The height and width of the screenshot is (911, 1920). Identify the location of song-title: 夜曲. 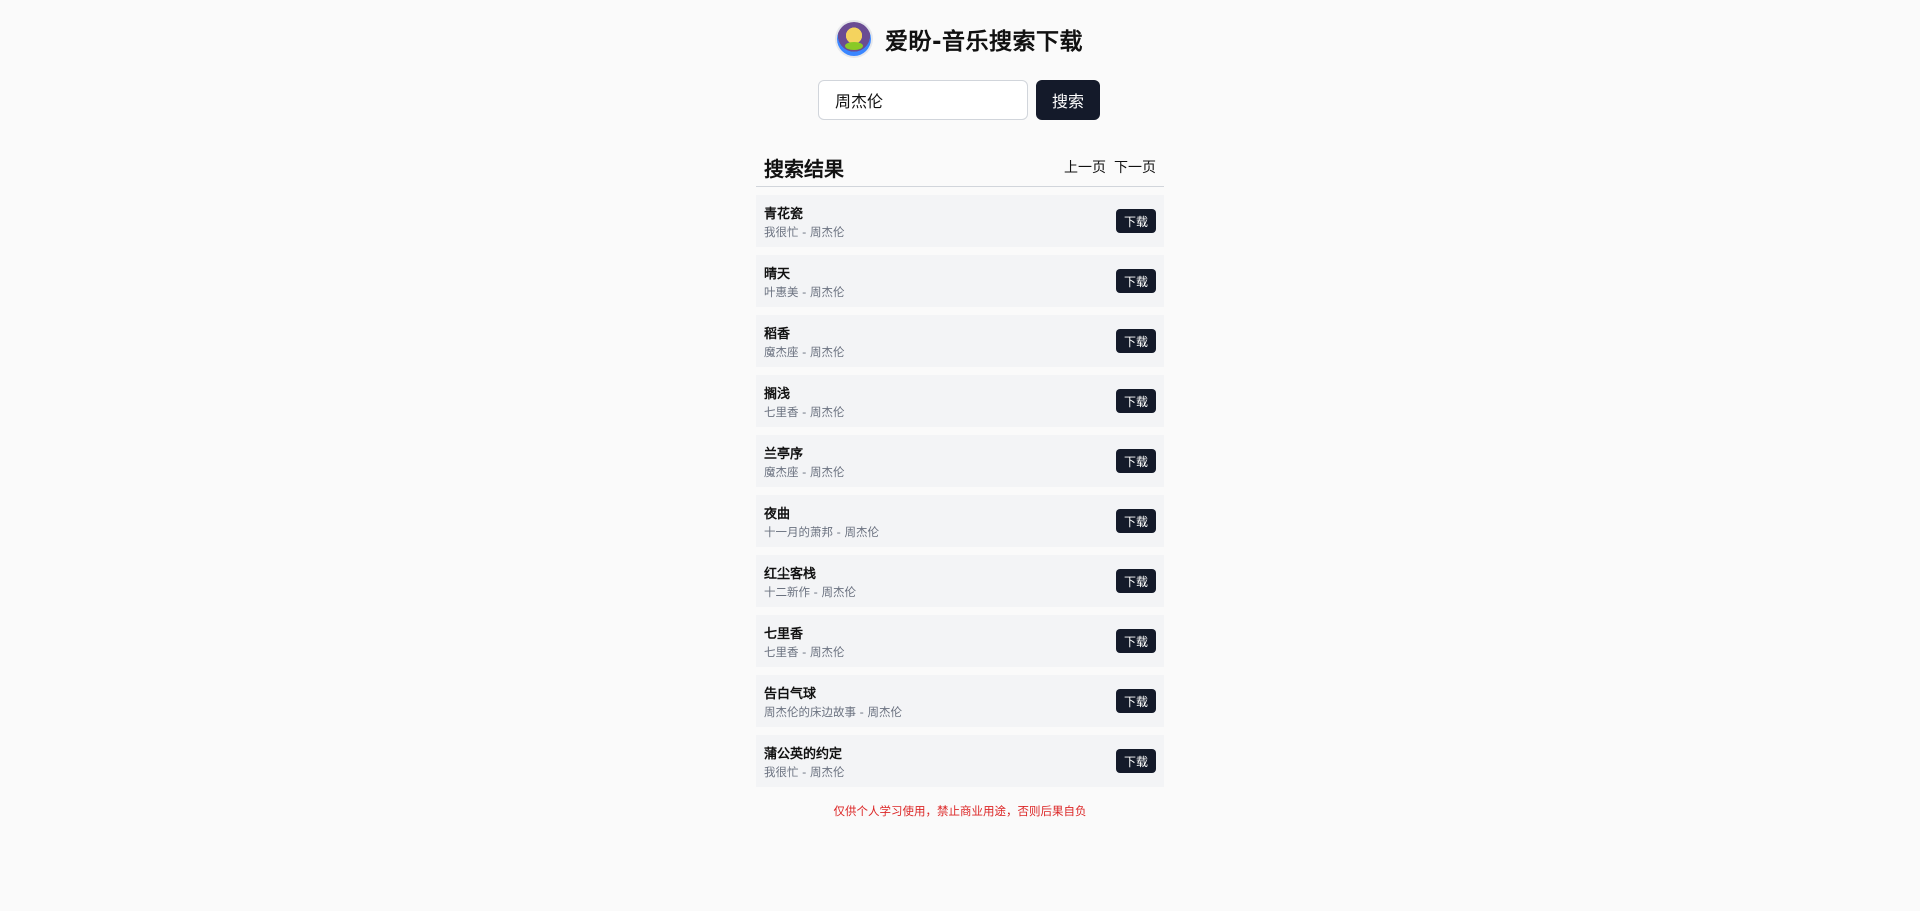
(777, 514).